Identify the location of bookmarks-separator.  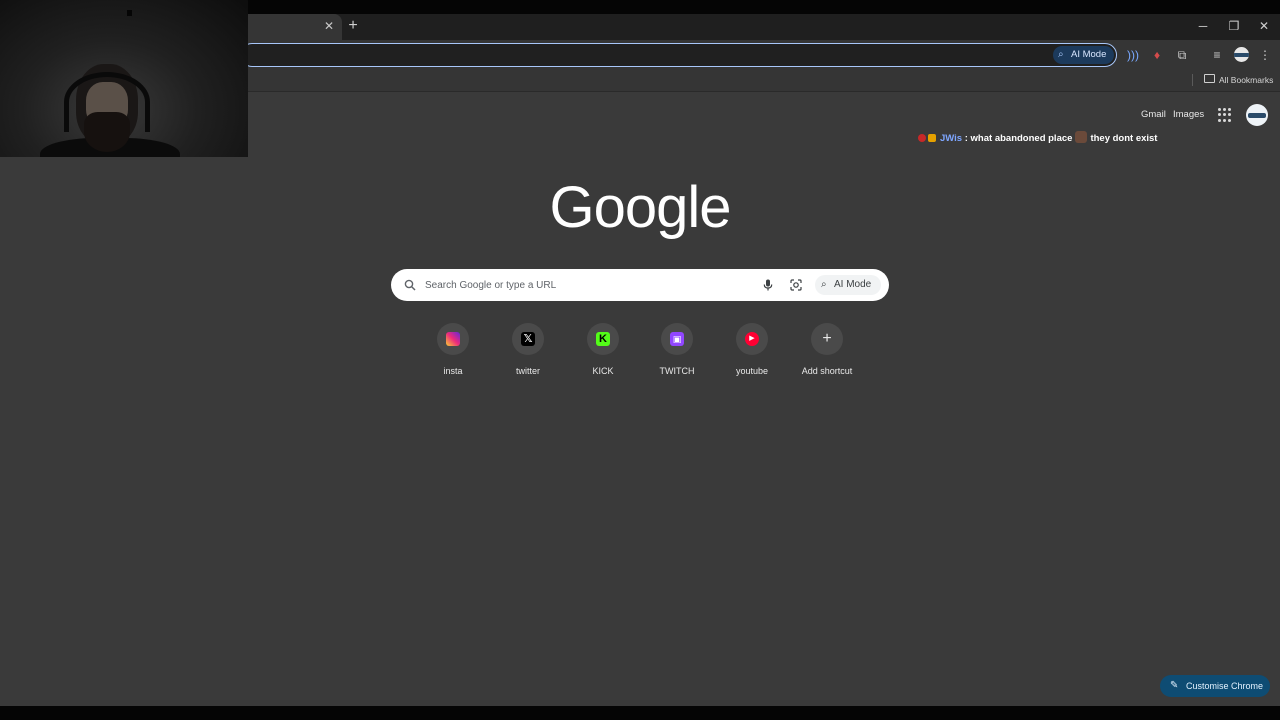
(1192, 80).